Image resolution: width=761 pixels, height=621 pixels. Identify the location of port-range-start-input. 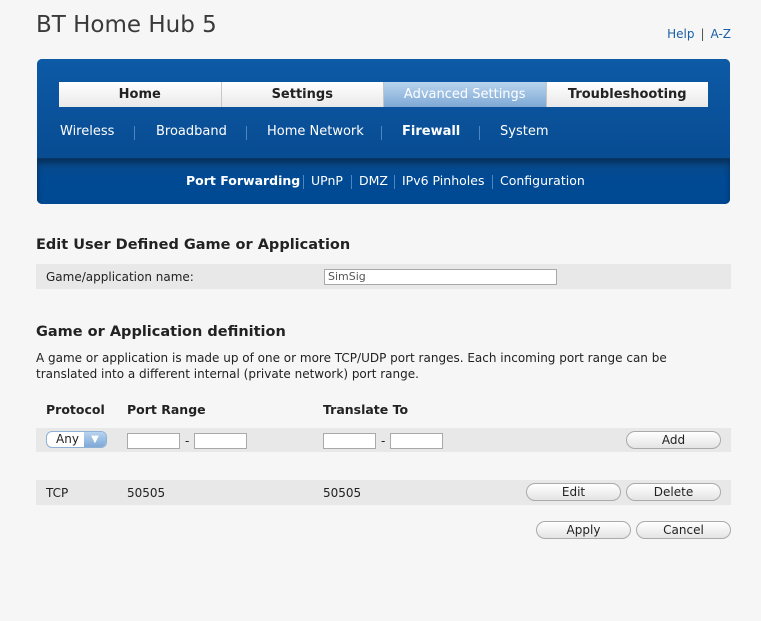
(153, 441).